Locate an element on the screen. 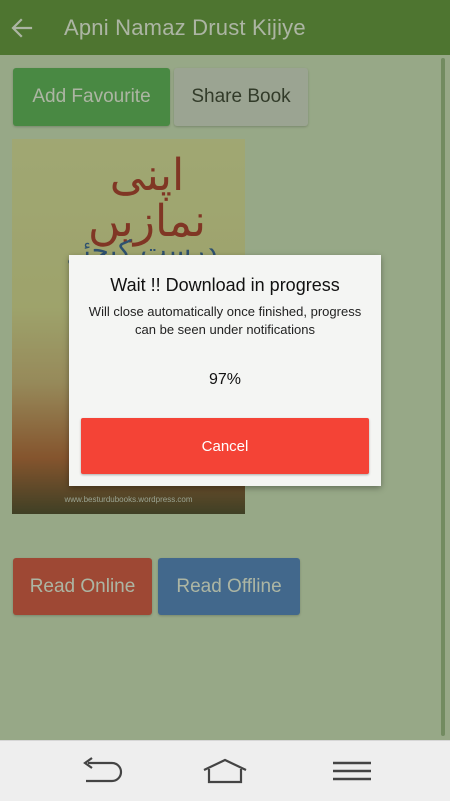  nav-home-icon is located at coordinates (225, 771).